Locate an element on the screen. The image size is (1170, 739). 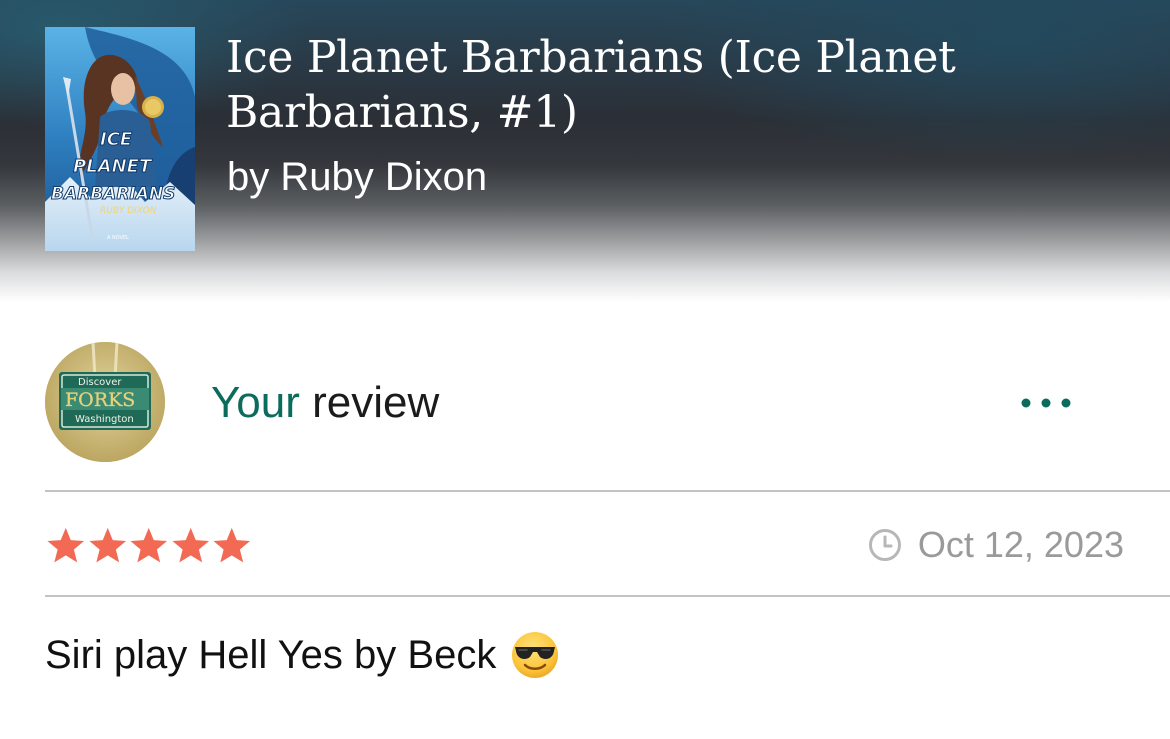
more-options-button is located at coordinates (1046, 403).